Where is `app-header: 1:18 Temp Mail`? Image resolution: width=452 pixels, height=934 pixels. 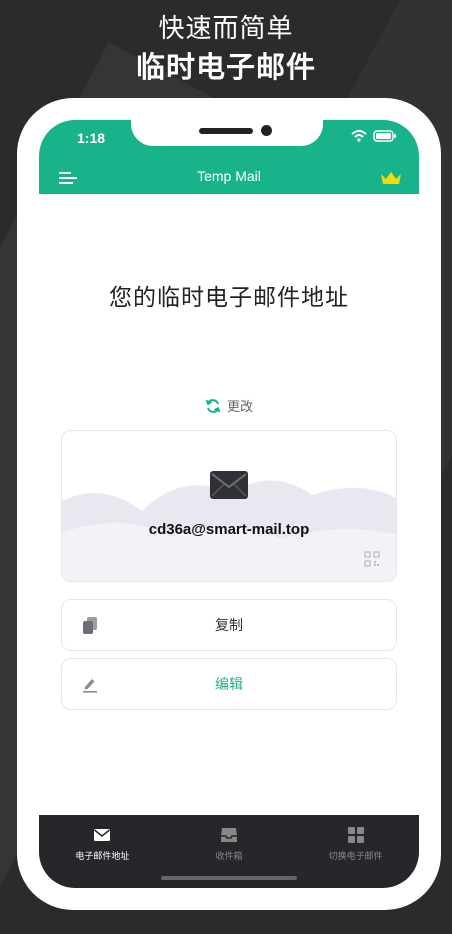
app-header: 1:18 Temp Mail is located at coordinates (229, 157).